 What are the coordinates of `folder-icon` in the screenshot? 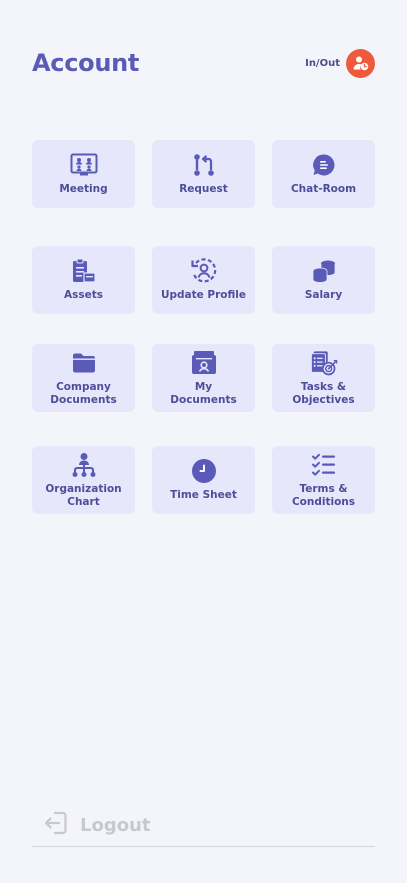 It's located at (84, 363).